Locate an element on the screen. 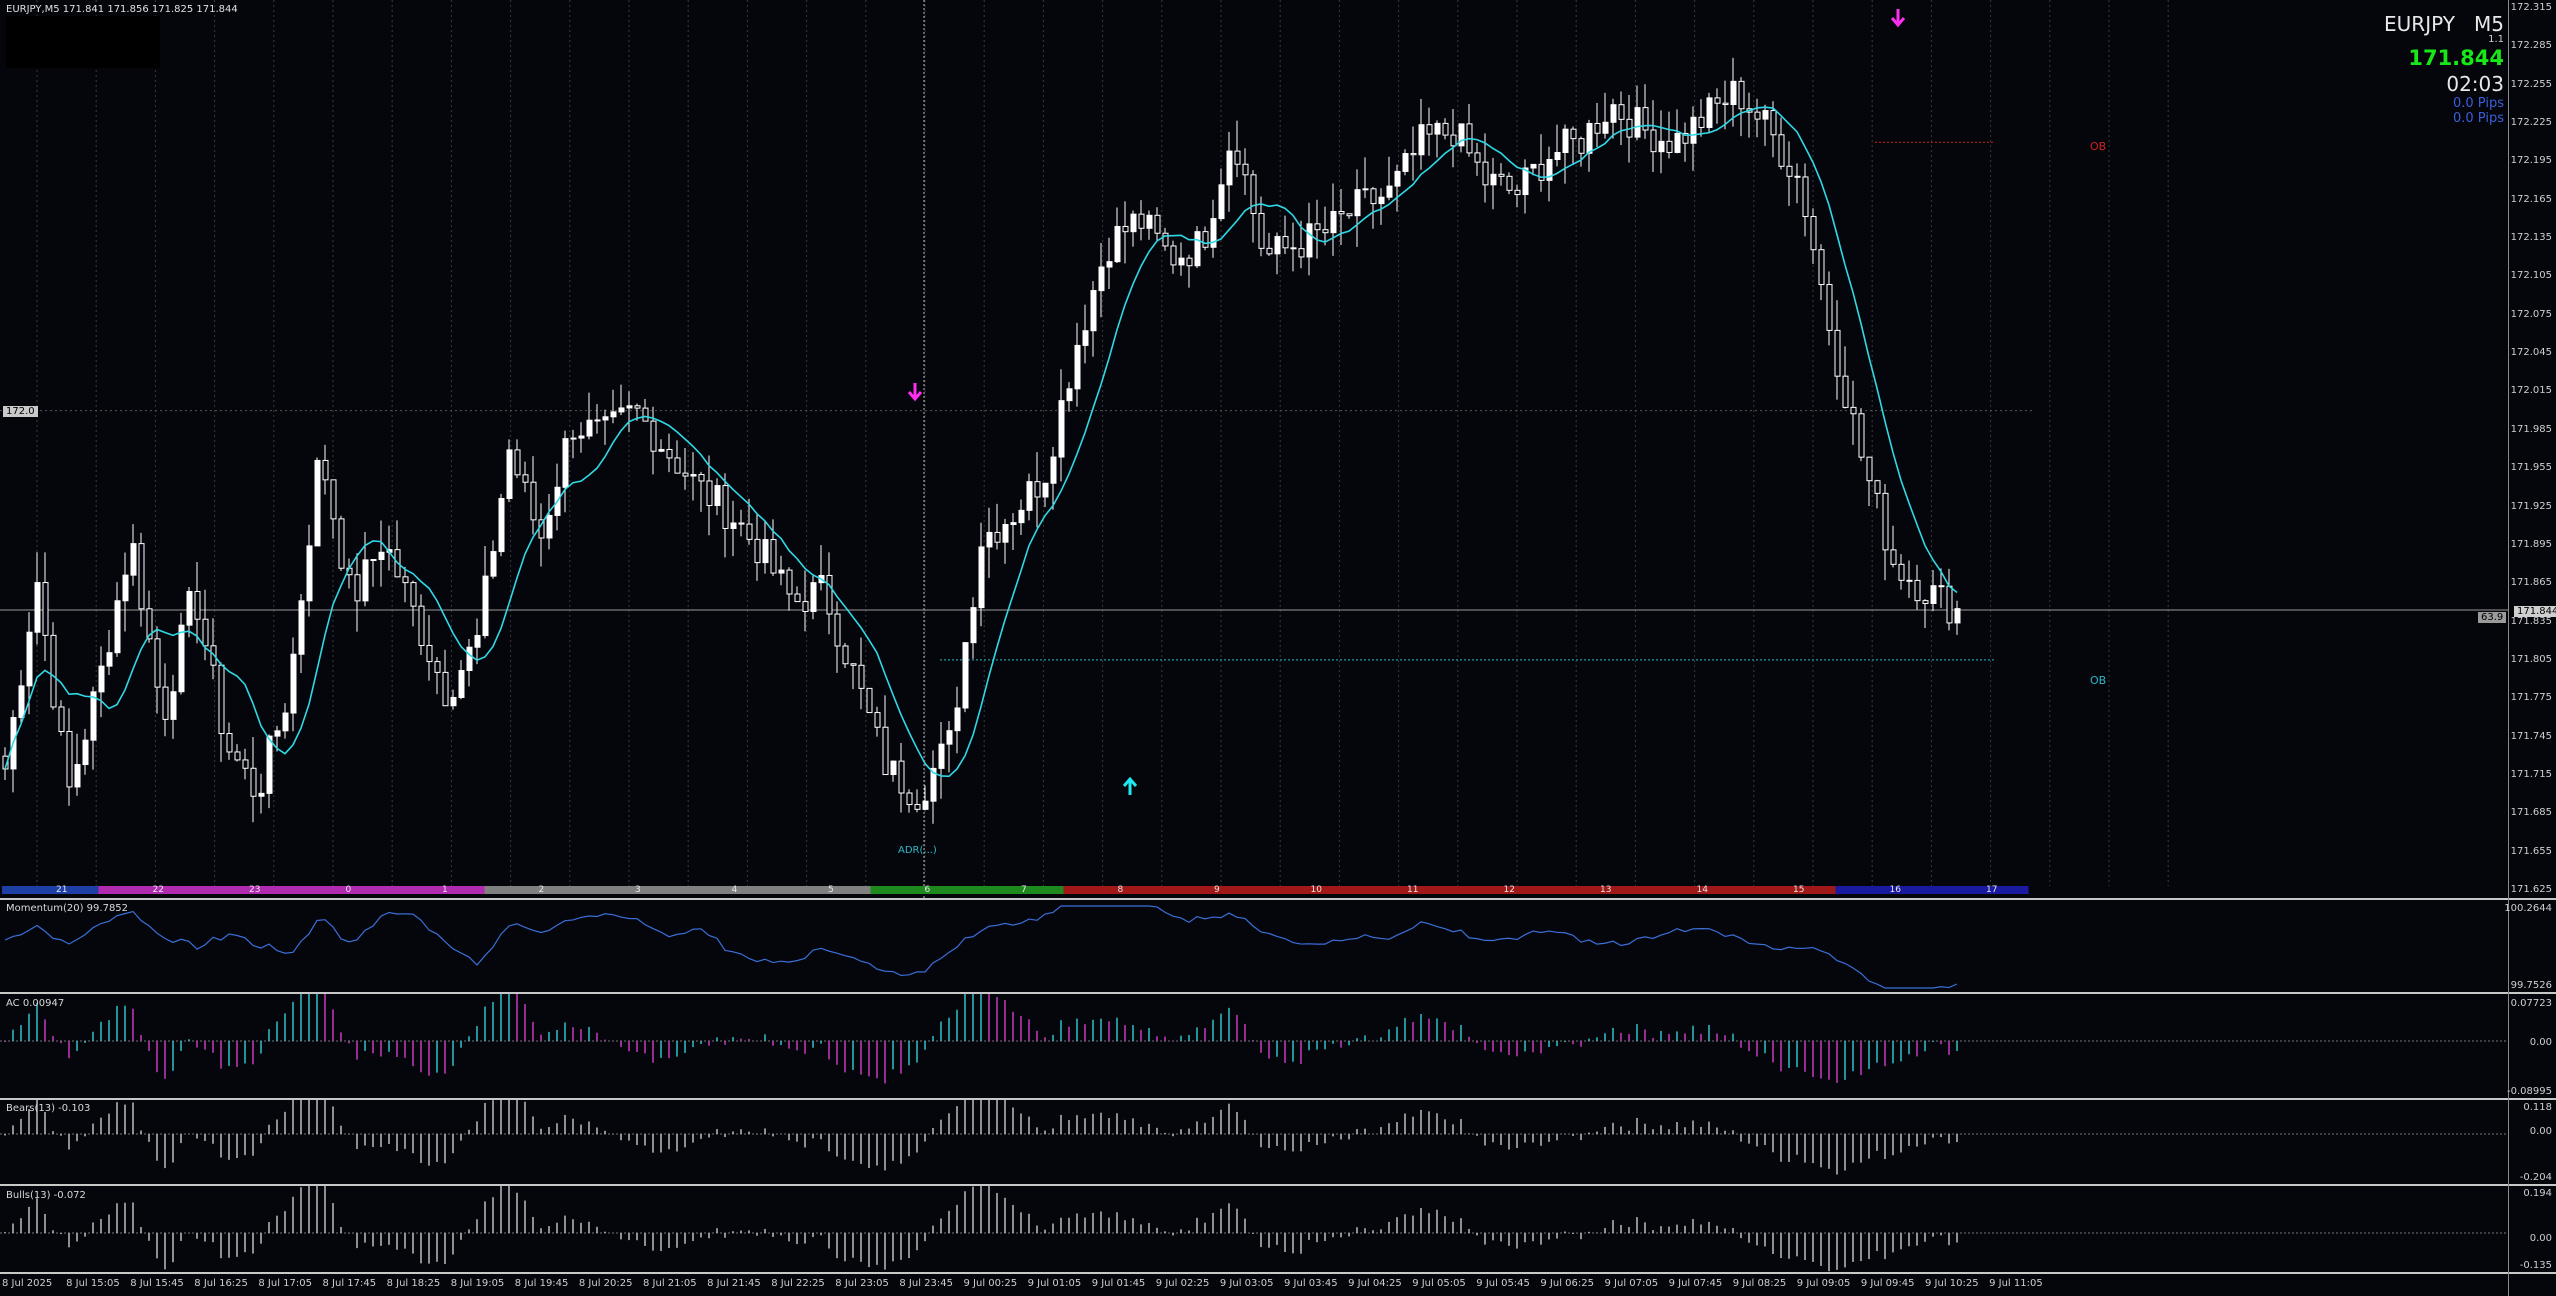 This screenshot has width=2556, height=1296. hour-label: 4 is located at coordinates (734, 890).